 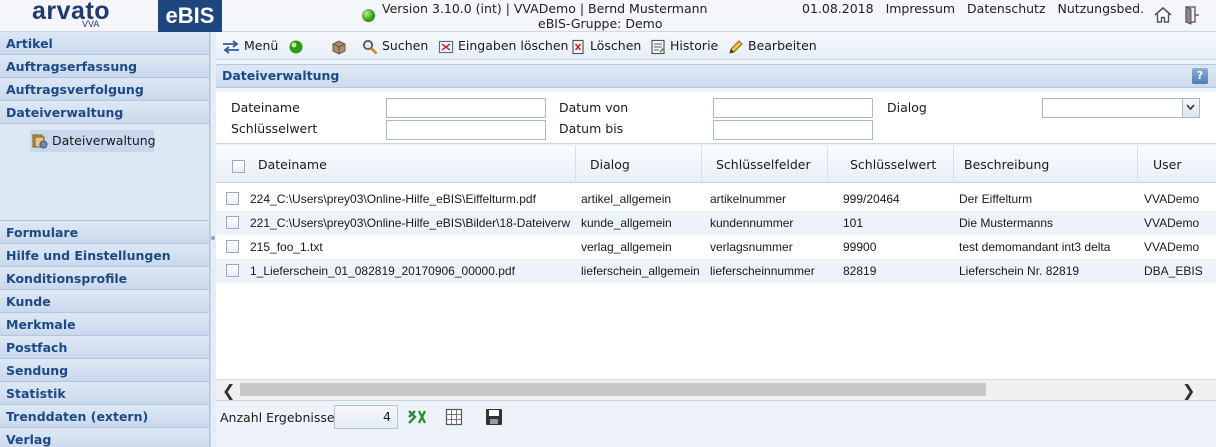 I want to click on cell-user: DBA_EBIS, so click(x=1173, y=271).